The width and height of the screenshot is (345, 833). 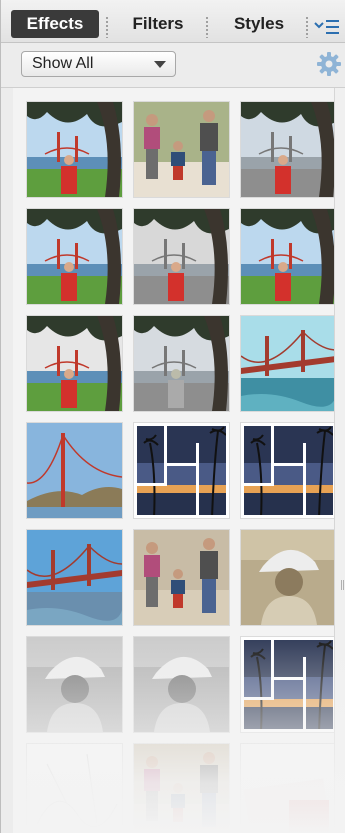 I want to click on gear-icon, so click(x=329, y=64).